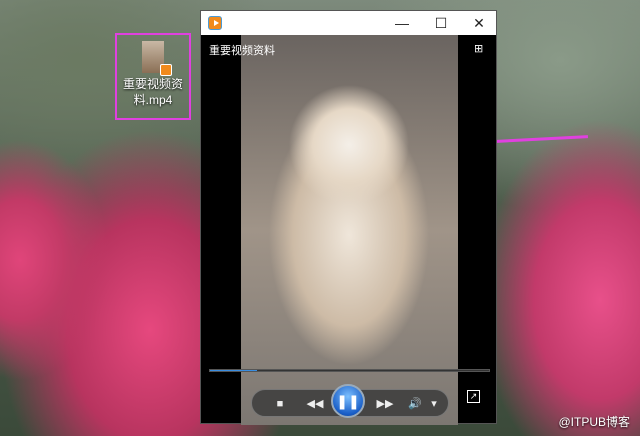  Describe the element at coordinates (594, 422) in the screenshot. I see `watermark: @ITPUB博客` at that location.